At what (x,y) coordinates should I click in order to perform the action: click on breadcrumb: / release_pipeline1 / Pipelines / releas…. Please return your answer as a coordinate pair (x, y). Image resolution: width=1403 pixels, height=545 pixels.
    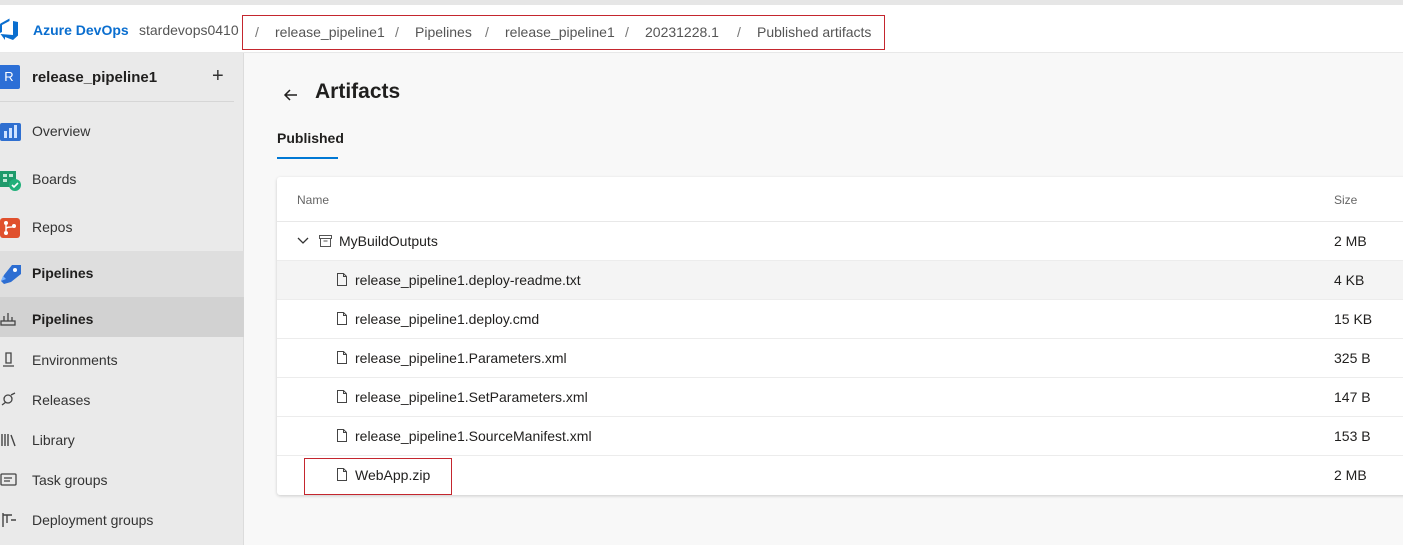
    Looking at the image, I should click on (563, 32).